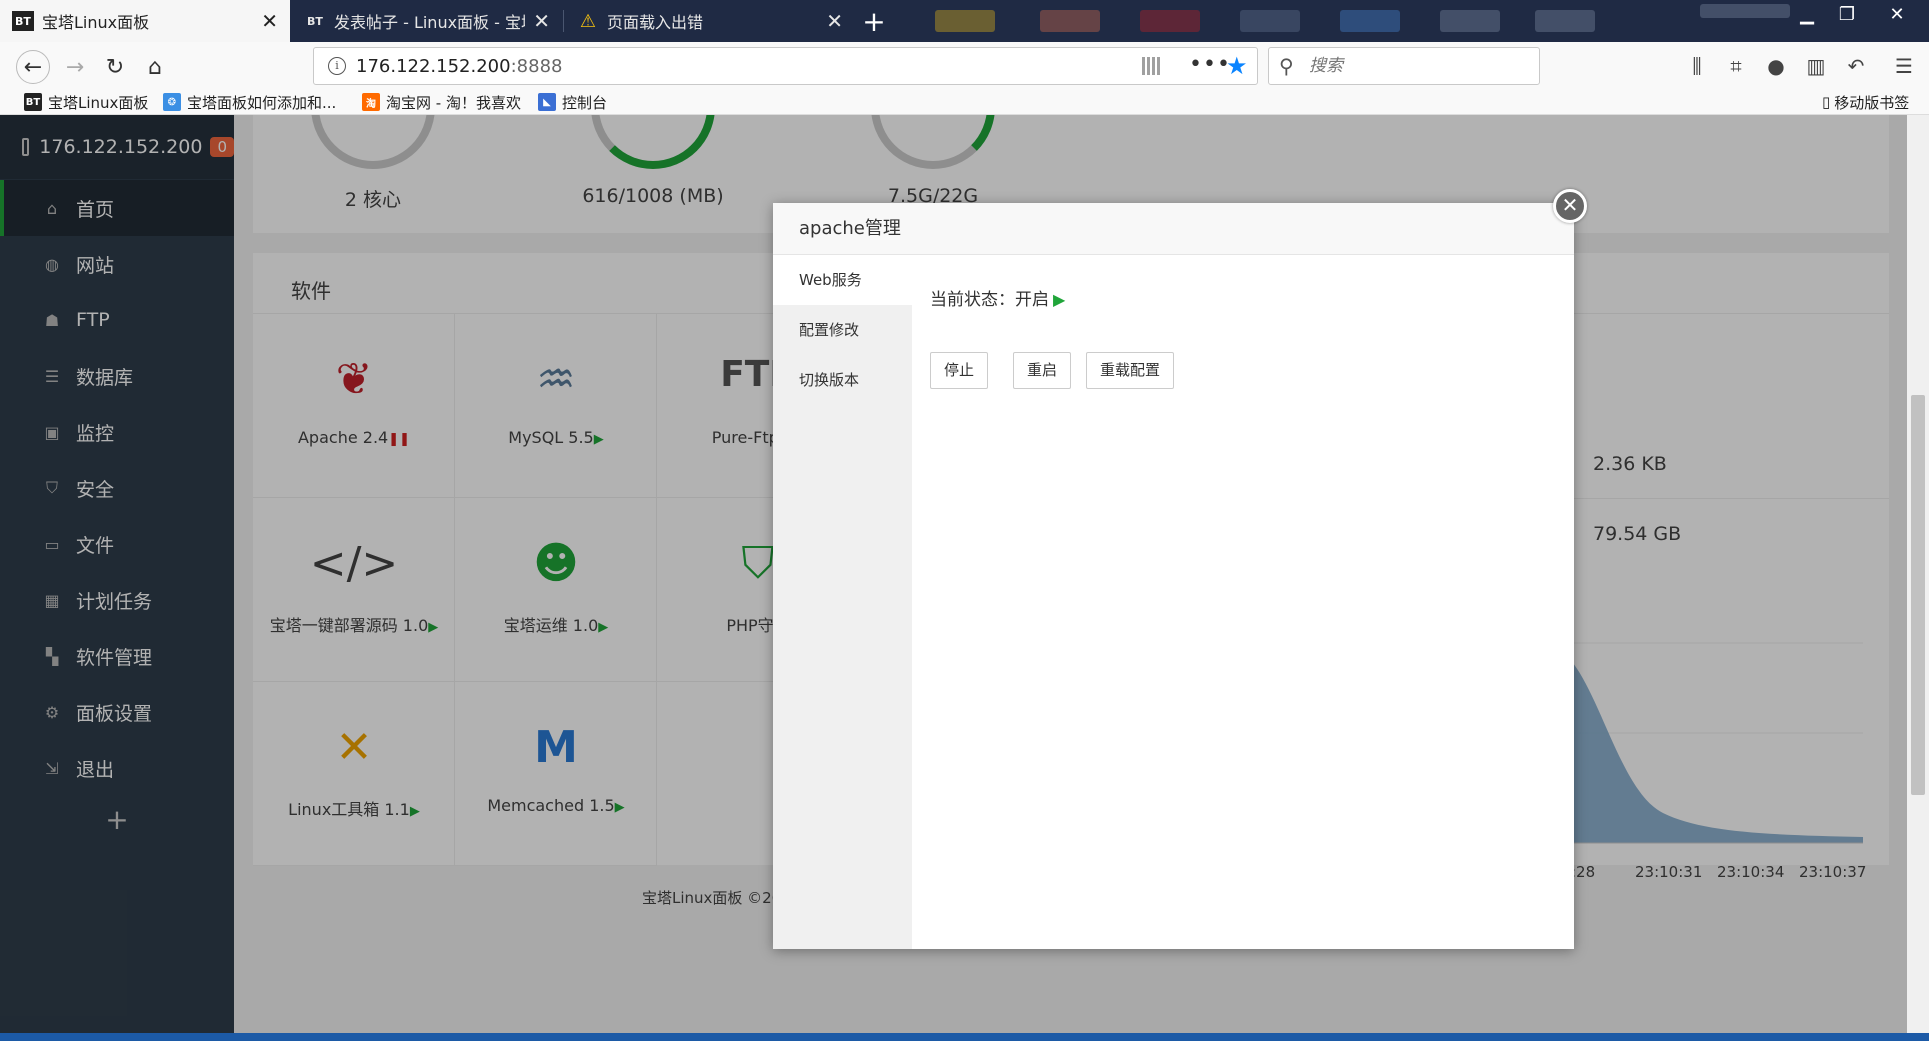 Image resolution: width=1929 pixels, height=1041 pixels. I want to click on window-title-ghost, so click(1745, 11).